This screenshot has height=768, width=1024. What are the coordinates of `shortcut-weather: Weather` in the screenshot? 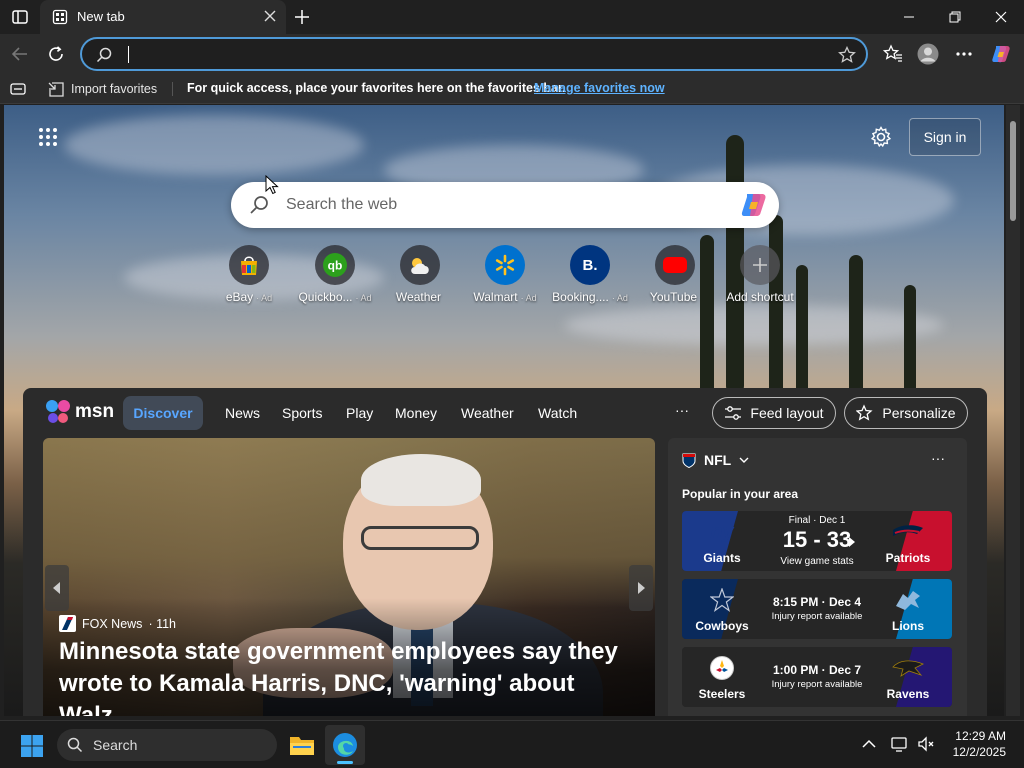 It's located at (420, 274).